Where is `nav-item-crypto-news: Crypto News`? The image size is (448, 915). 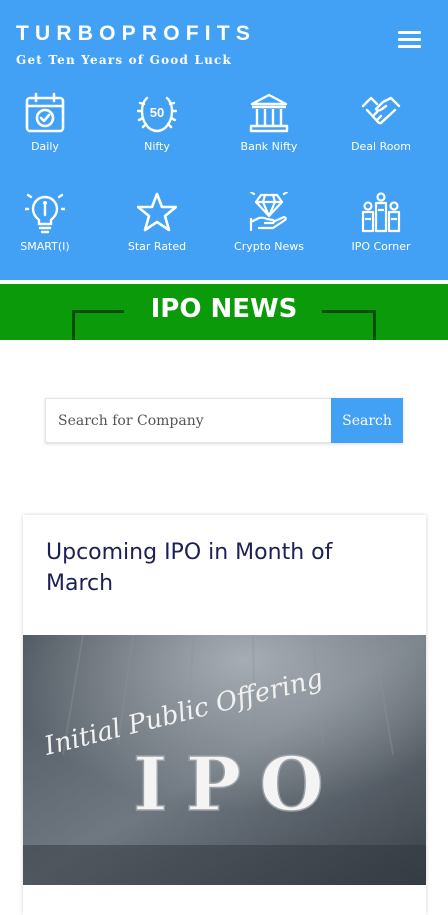
nav-item-crypto-news: Crypto News is located at coordinates (269, 232).